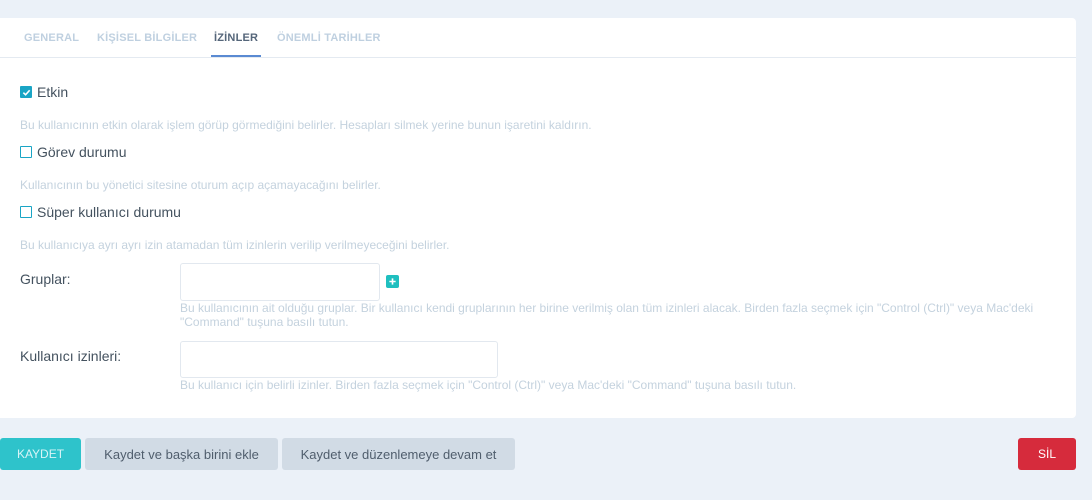  I want to click on groups-select, so click(280, 282).